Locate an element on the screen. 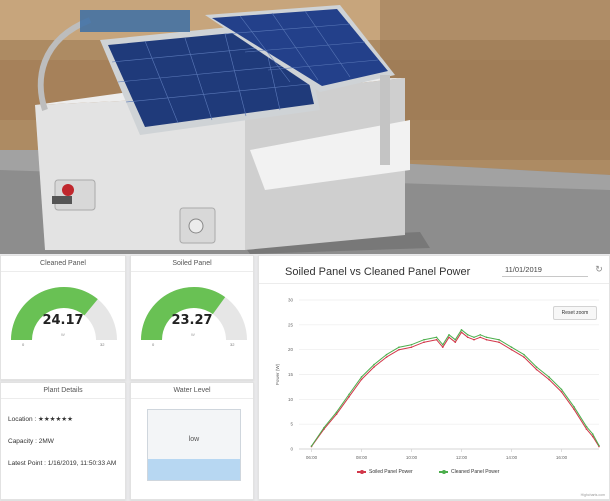  legend-swatch-cleaned is located at coordinates (443, 471).